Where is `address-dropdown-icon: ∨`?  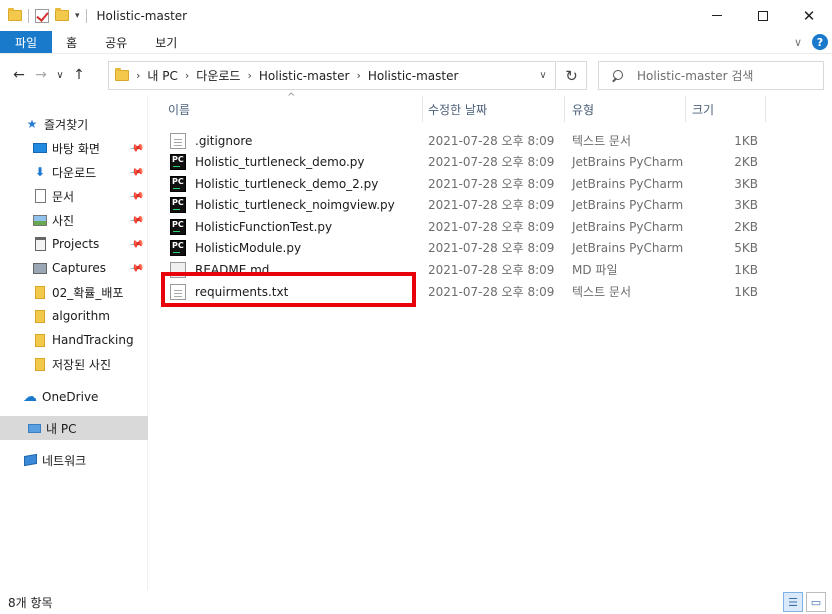 address-dropdown-icon: ∨ is located at coordinates (543, 75).